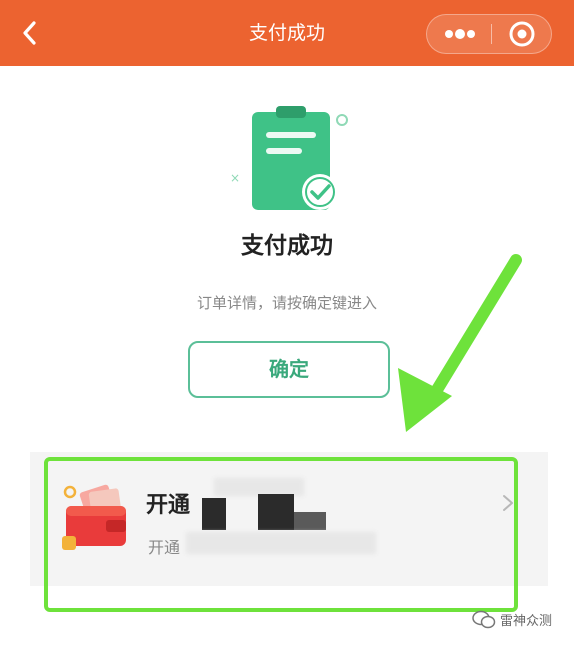 The height and width of the screenshot is (646, 574). I want to click on back-button, so click(31, 33).